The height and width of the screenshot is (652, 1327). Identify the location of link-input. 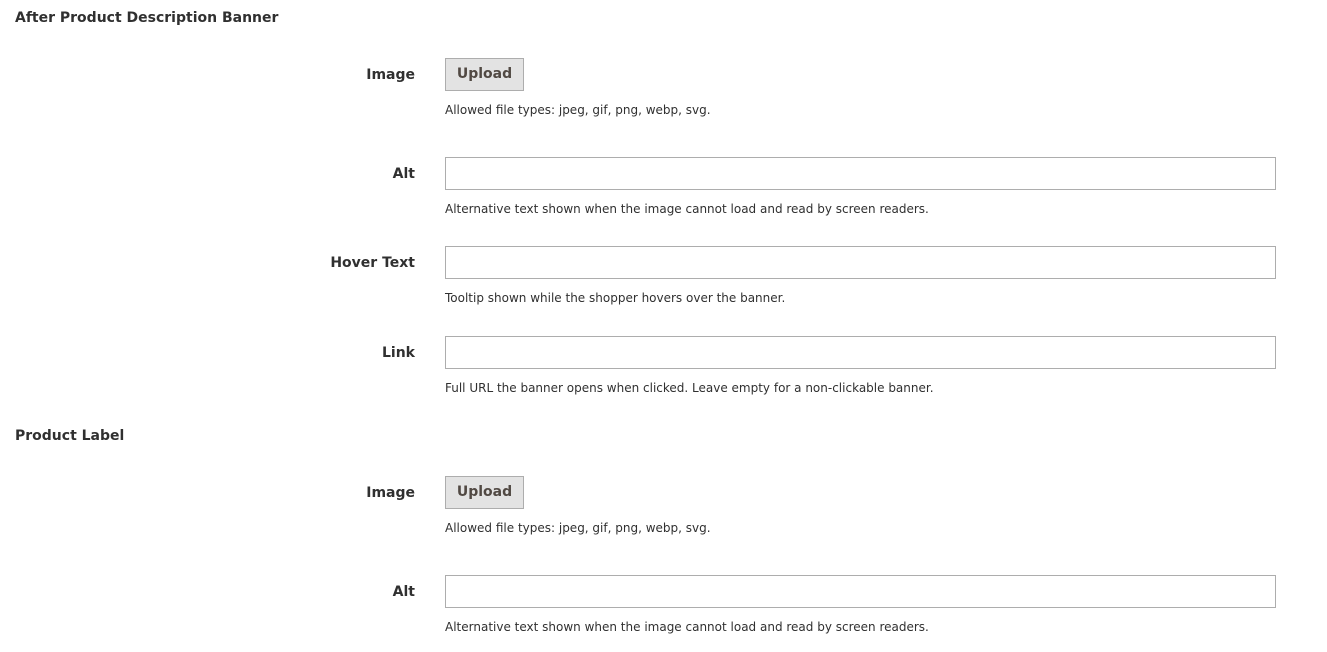
(860, 352).